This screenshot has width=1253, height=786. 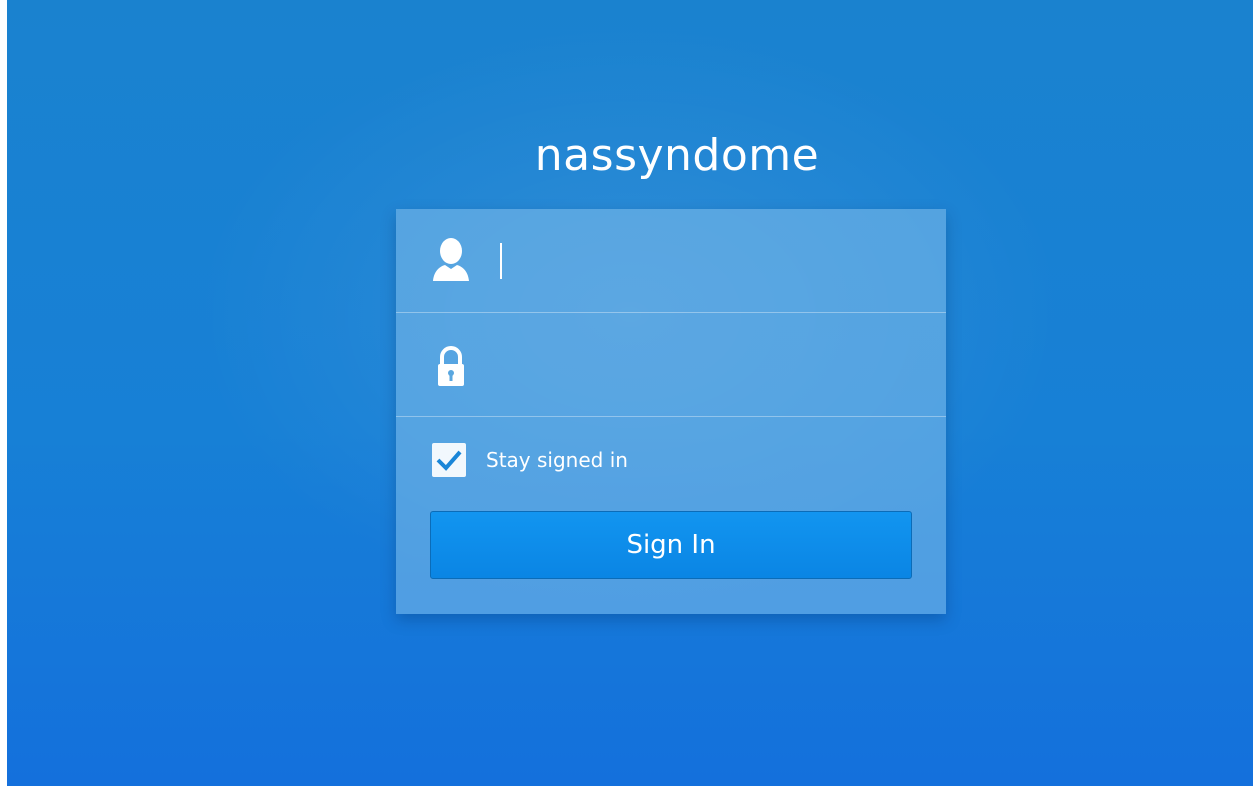 I want to click on stay-signed-in-label: Stay signed in, so click(x=557, y=460).